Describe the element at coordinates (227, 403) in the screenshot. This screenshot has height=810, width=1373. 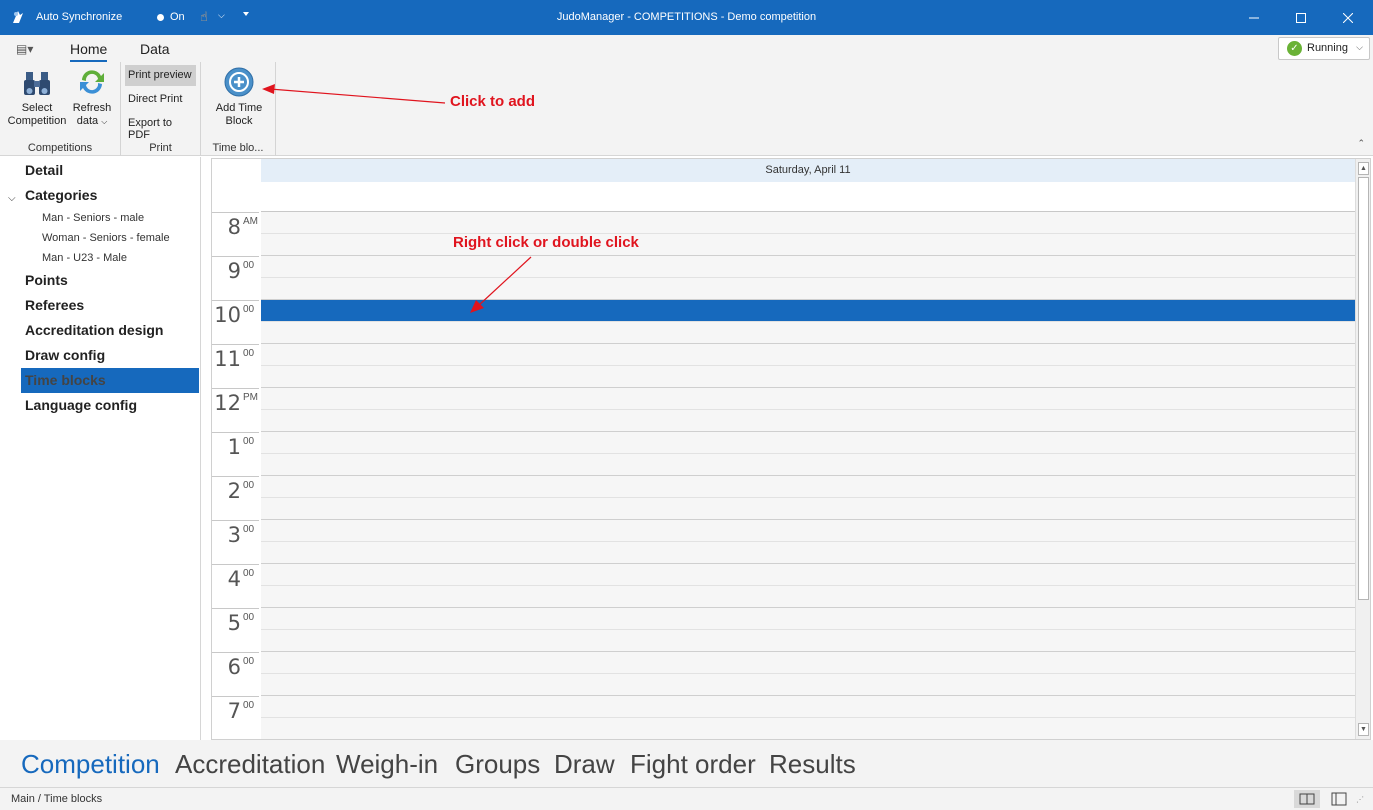
I see `hour-number: 12` at that location.